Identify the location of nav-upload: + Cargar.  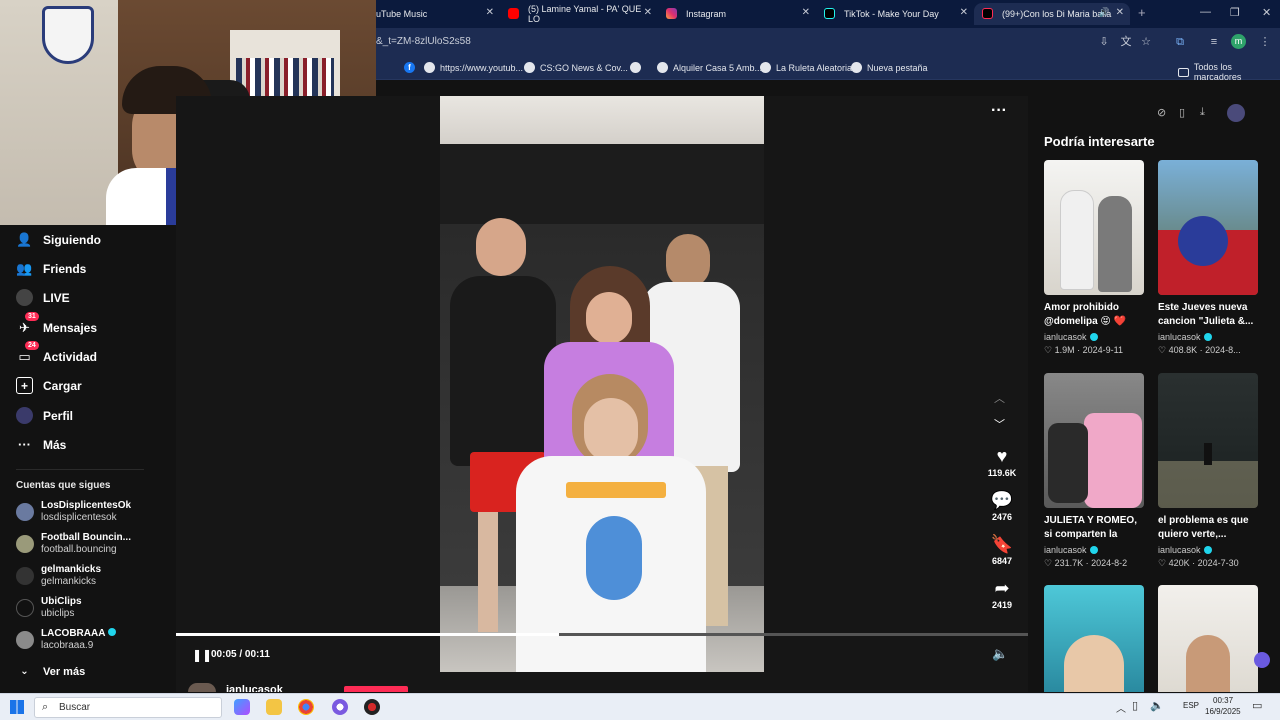
(49, 385).